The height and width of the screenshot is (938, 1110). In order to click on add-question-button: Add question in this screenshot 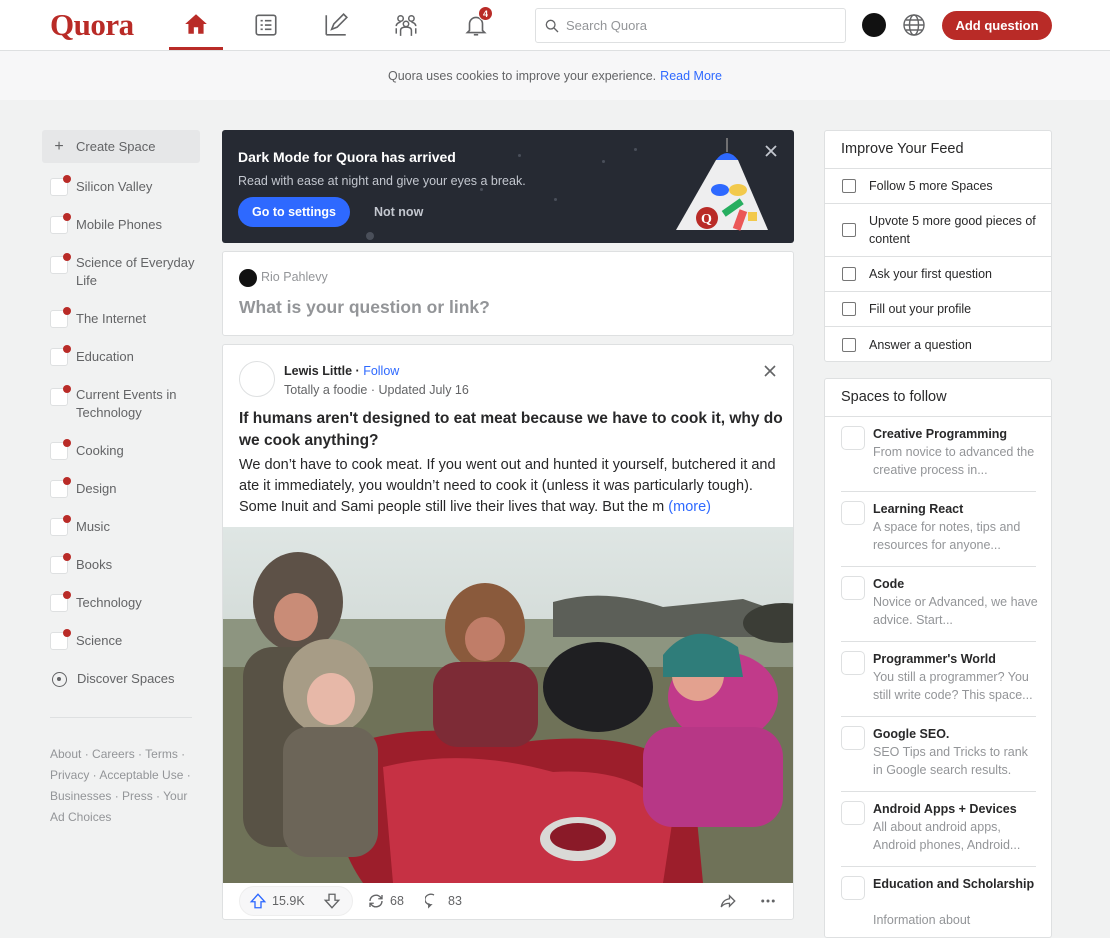, I will do `click(997, 25)`.